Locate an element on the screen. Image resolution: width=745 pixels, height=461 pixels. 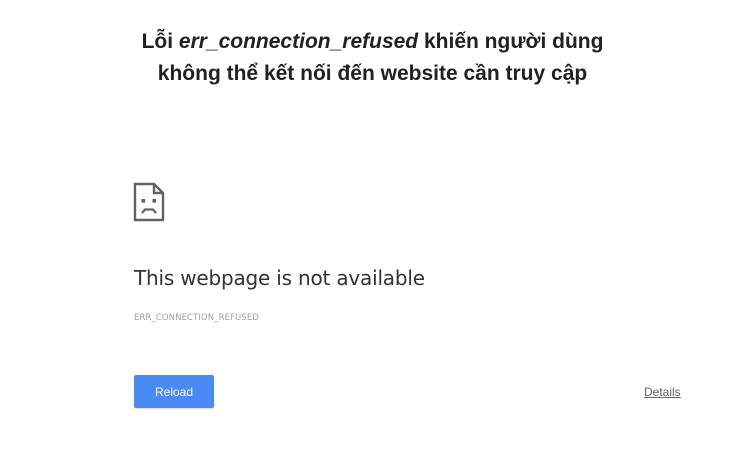
details-link: Details is located at coordinates (662, 392).